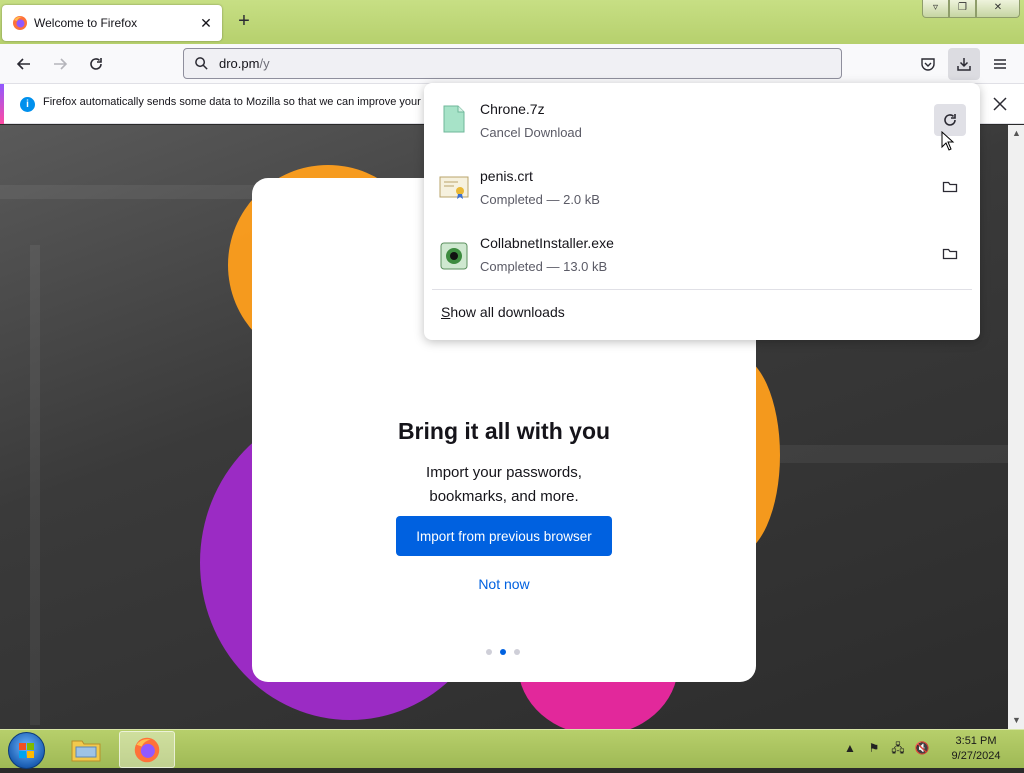  What do you see at coordinates (948, 141) in the screenshot?
I see `mouse-cursor-icon` at bounding box center [948, 141].